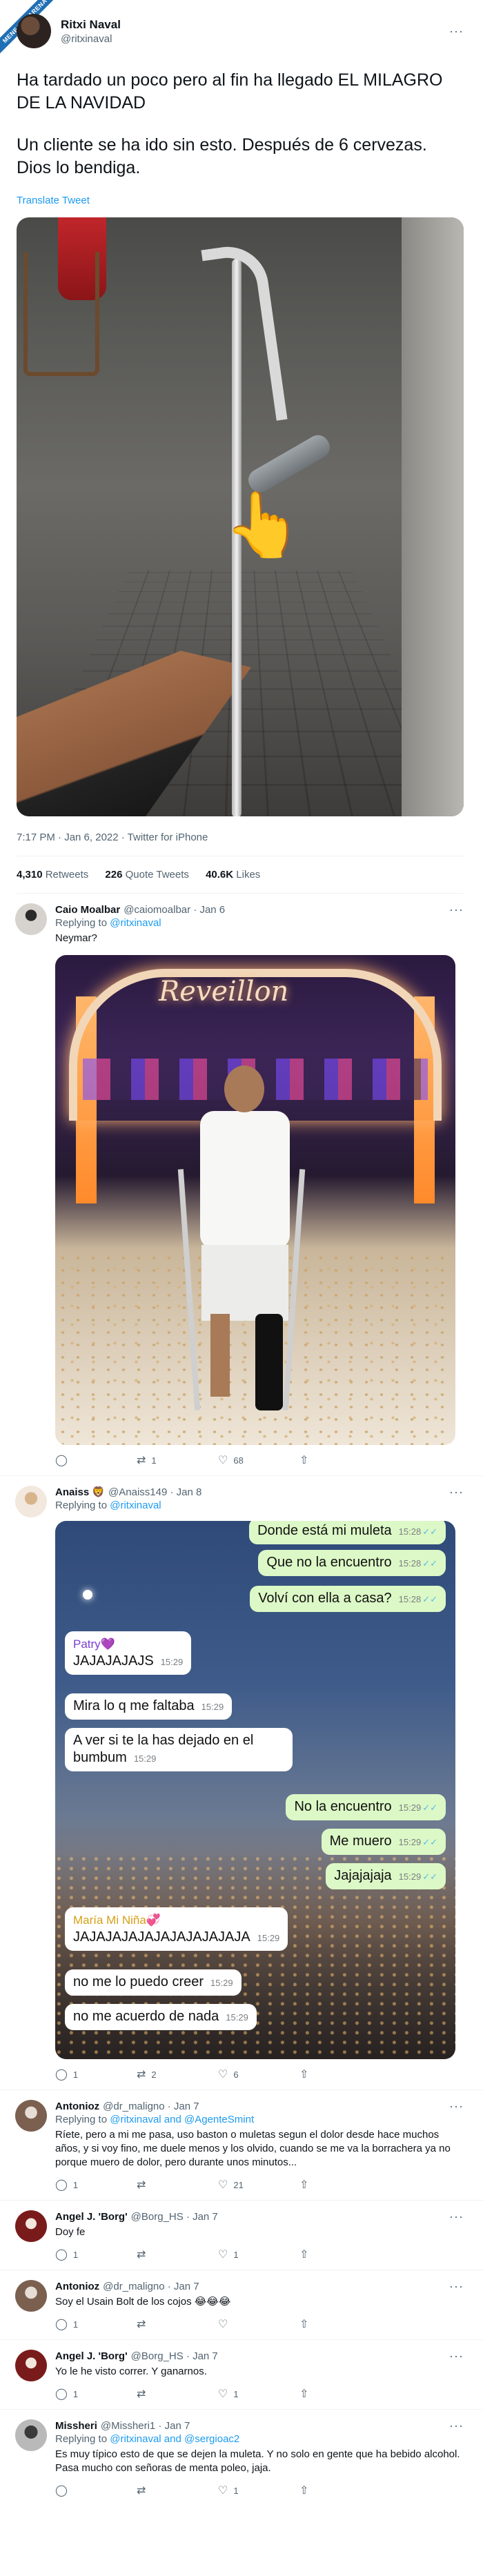 This screenshot has height=2576, width=483. What do you see at coordinates (259, 2106) in the screenshot?
I see `reply-header: Antonioz @dr_maligno · Jan 7 ···` at bounding box center [259, 2106].